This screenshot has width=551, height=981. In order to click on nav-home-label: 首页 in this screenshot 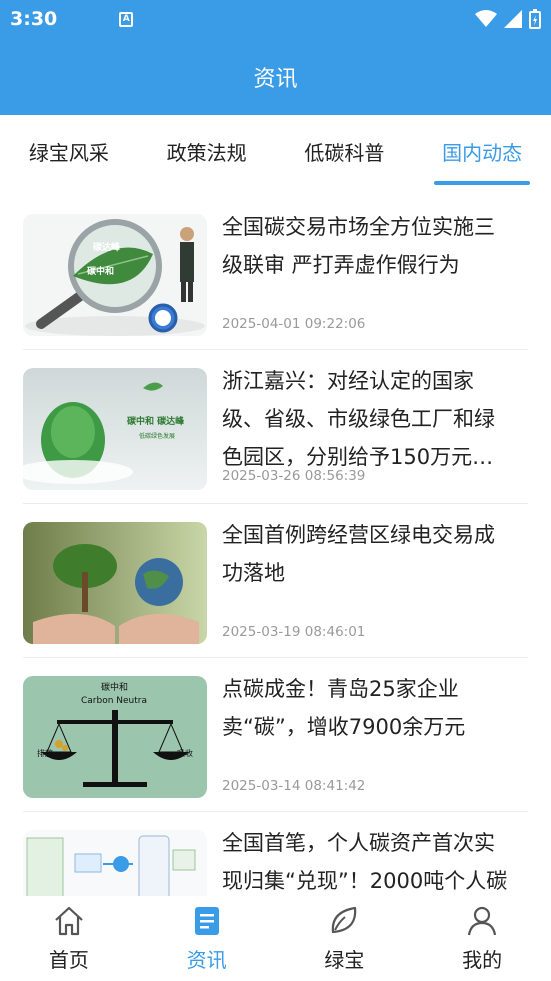, I will do `click(68, 960)`.